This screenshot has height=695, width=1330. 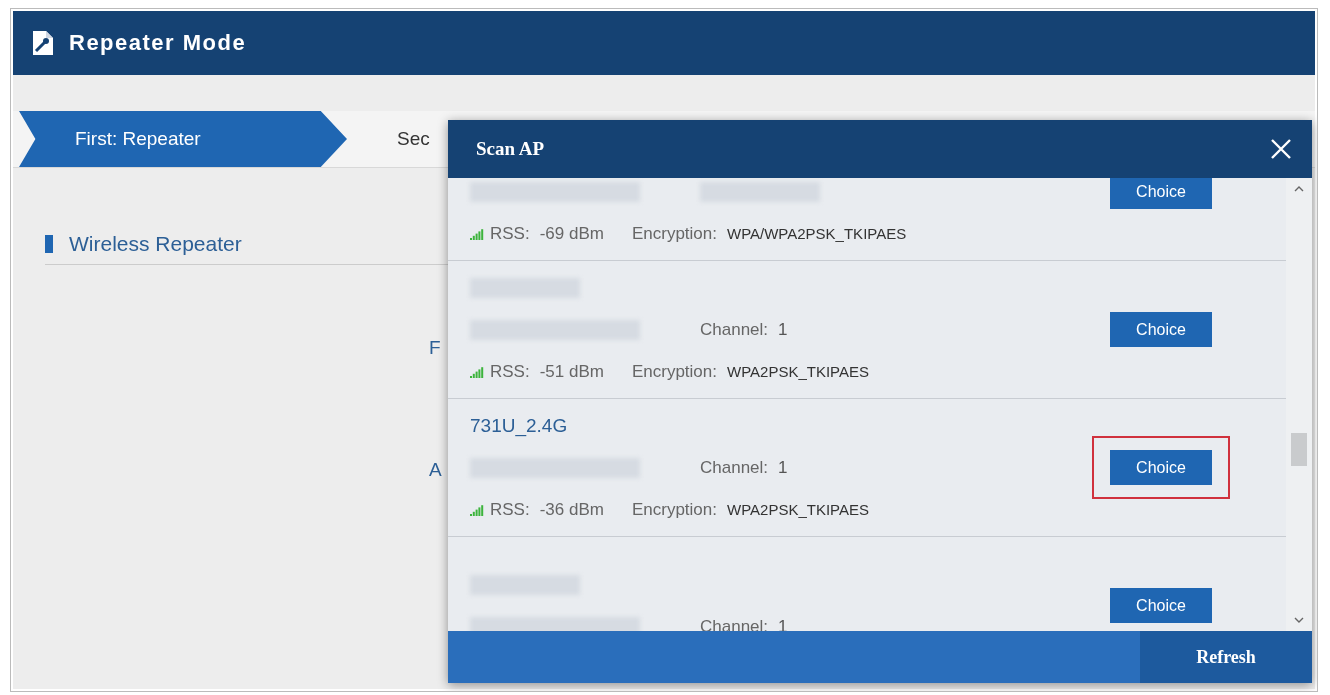 What do you see at coordinates (1299, 449) in the screenshot?
I see `scroll-thumb` at bounding box center [1299, 449].